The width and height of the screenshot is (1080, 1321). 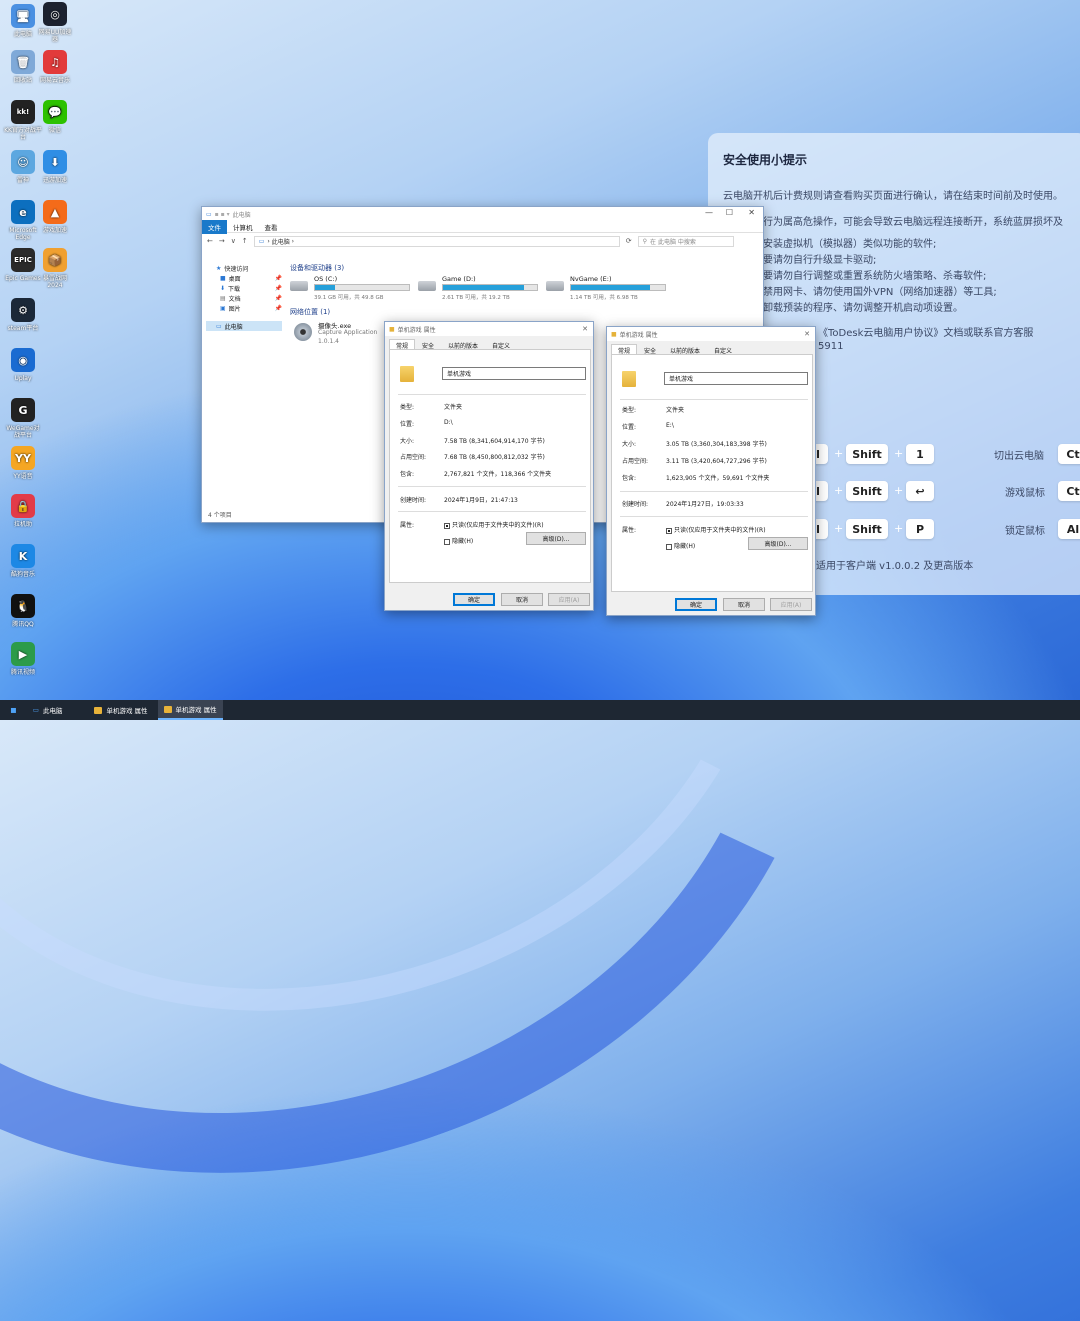 What do you see at coordinates (751, 212) in the screenshot?
I see `close-button: ✕` at bounding box center [751, 212].